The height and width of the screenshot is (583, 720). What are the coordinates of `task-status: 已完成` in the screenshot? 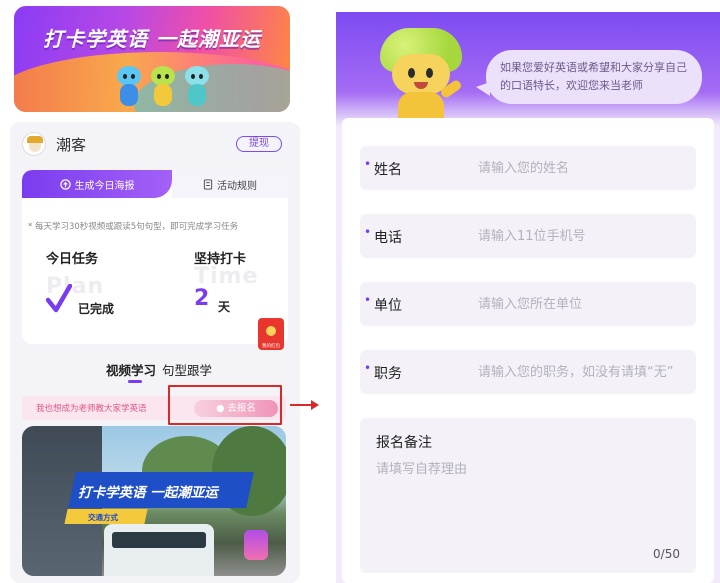 It's located at (96, 309).